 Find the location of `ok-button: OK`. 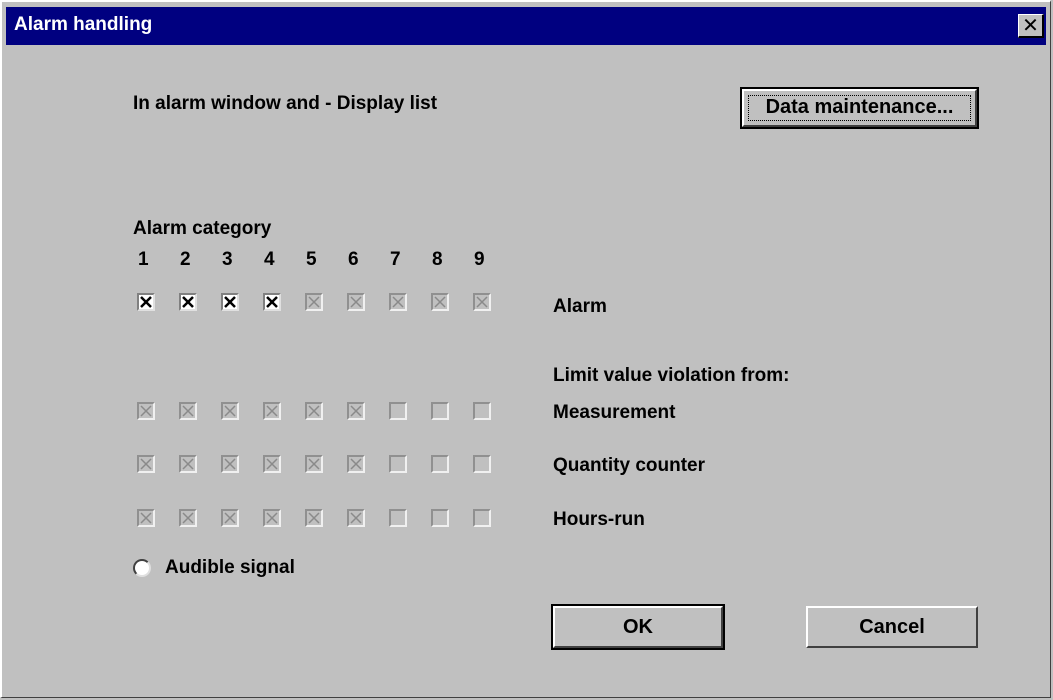

ok-button: OK is located at coordinates (638, 627).